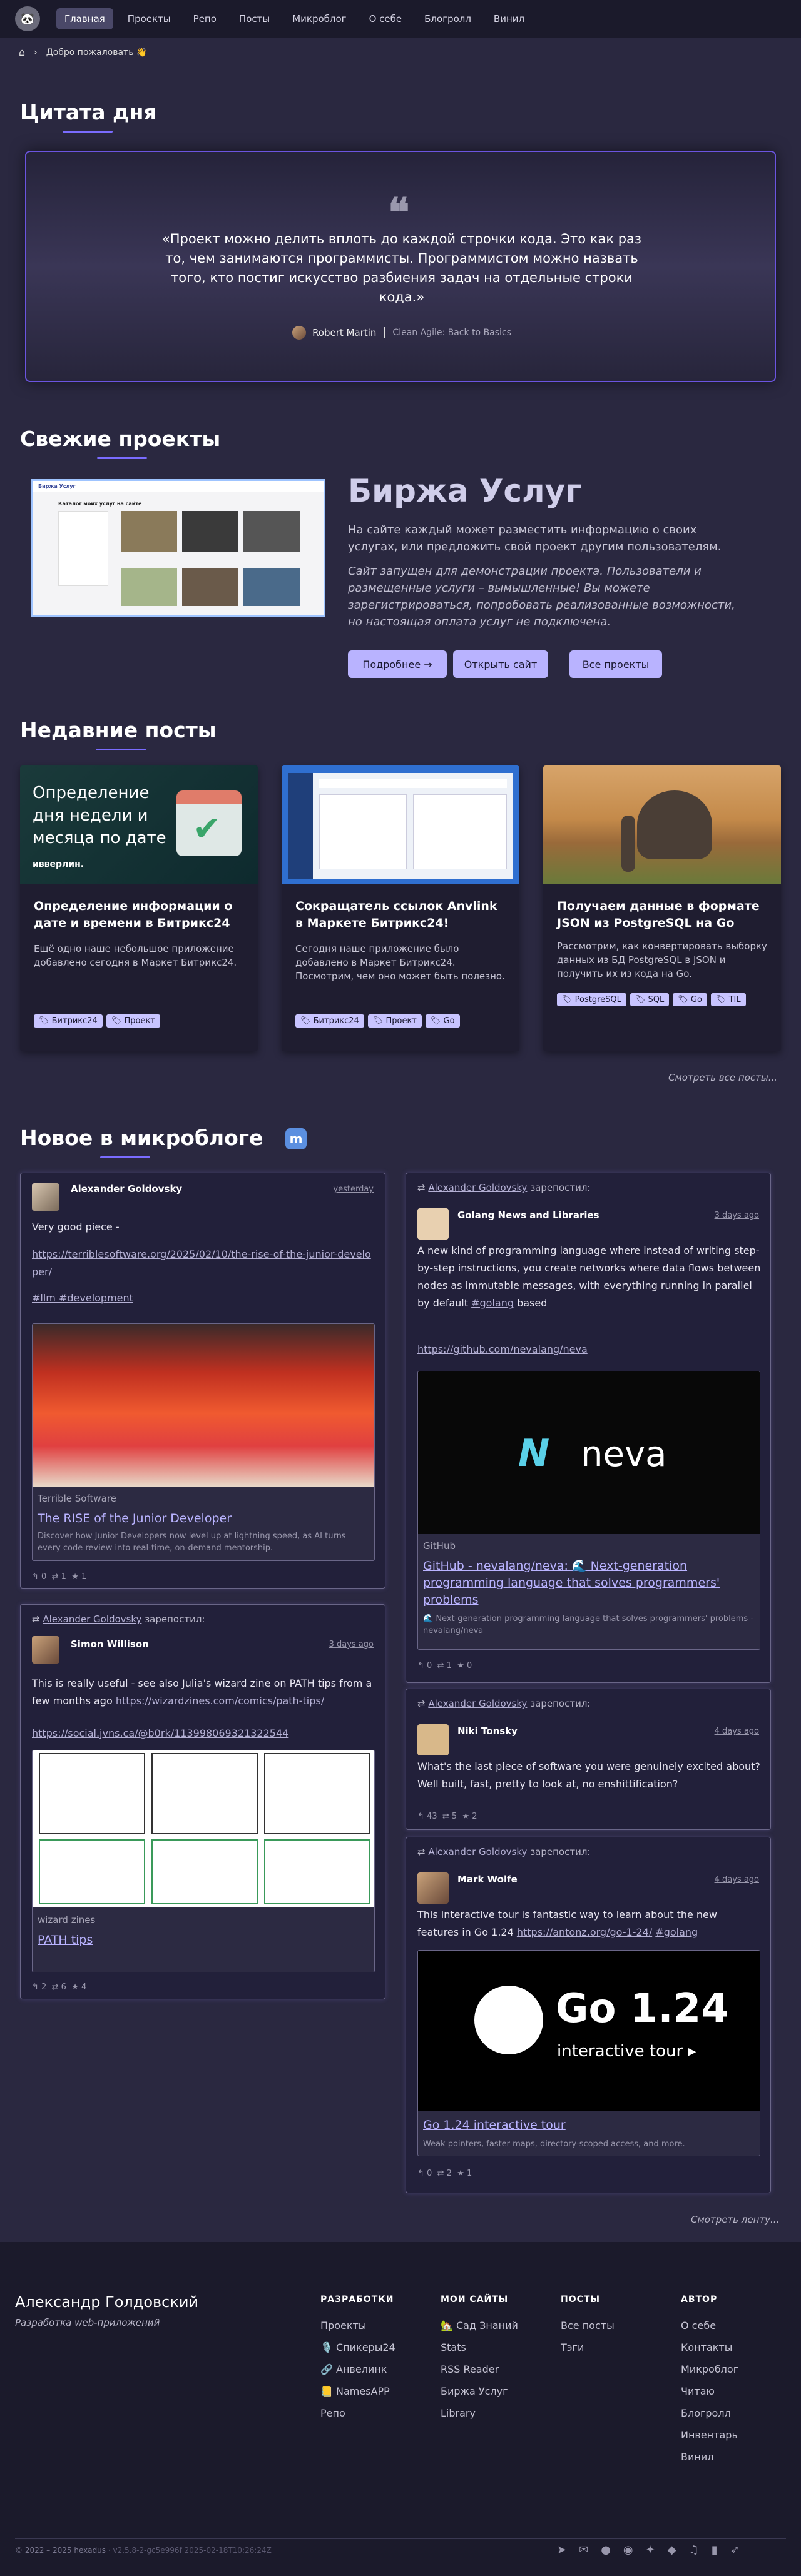 This screenshot has width=801, height=2576. I want to click on bluesky-icon: ✦, so click(650, 2550).